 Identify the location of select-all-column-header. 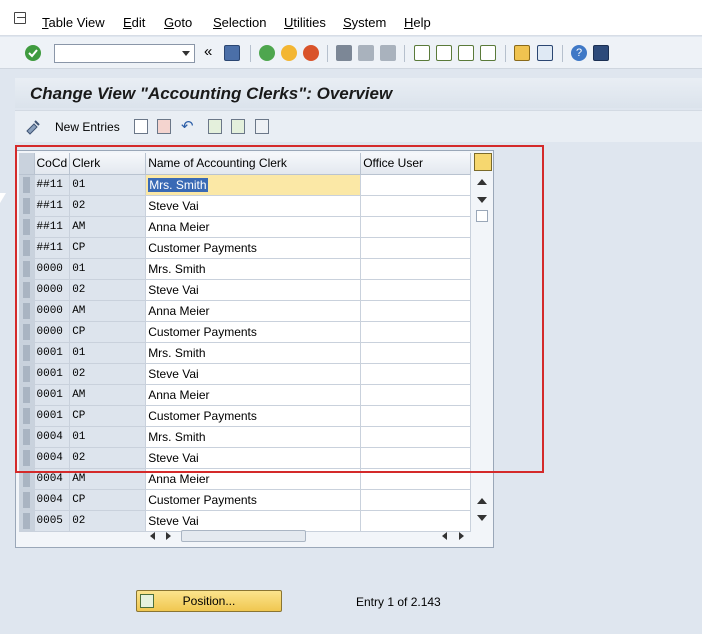
(27, 164).